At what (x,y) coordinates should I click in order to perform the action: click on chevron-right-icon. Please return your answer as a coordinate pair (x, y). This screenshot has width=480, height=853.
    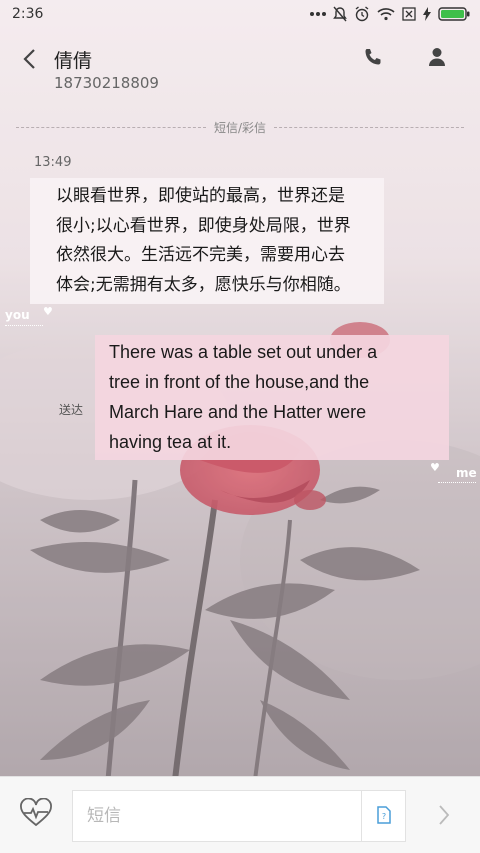
    Looking at the image, I should click on (444, 817).